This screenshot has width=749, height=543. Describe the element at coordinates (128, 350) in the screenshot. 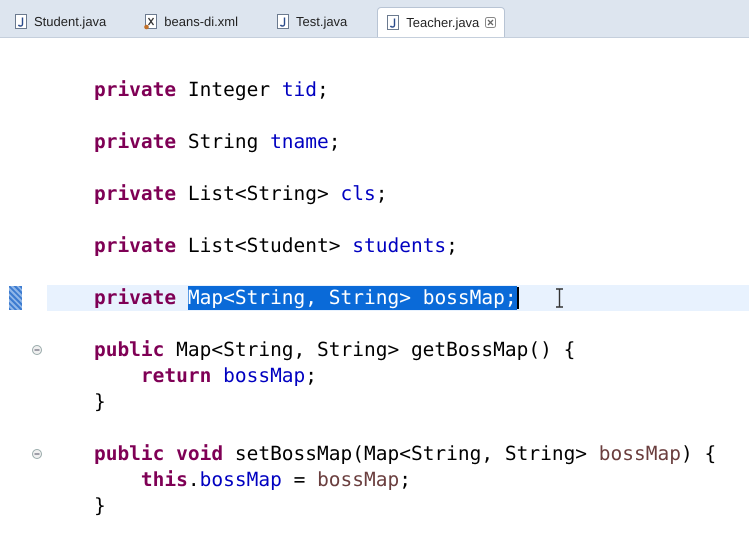

I see `code-text: public` at that location.